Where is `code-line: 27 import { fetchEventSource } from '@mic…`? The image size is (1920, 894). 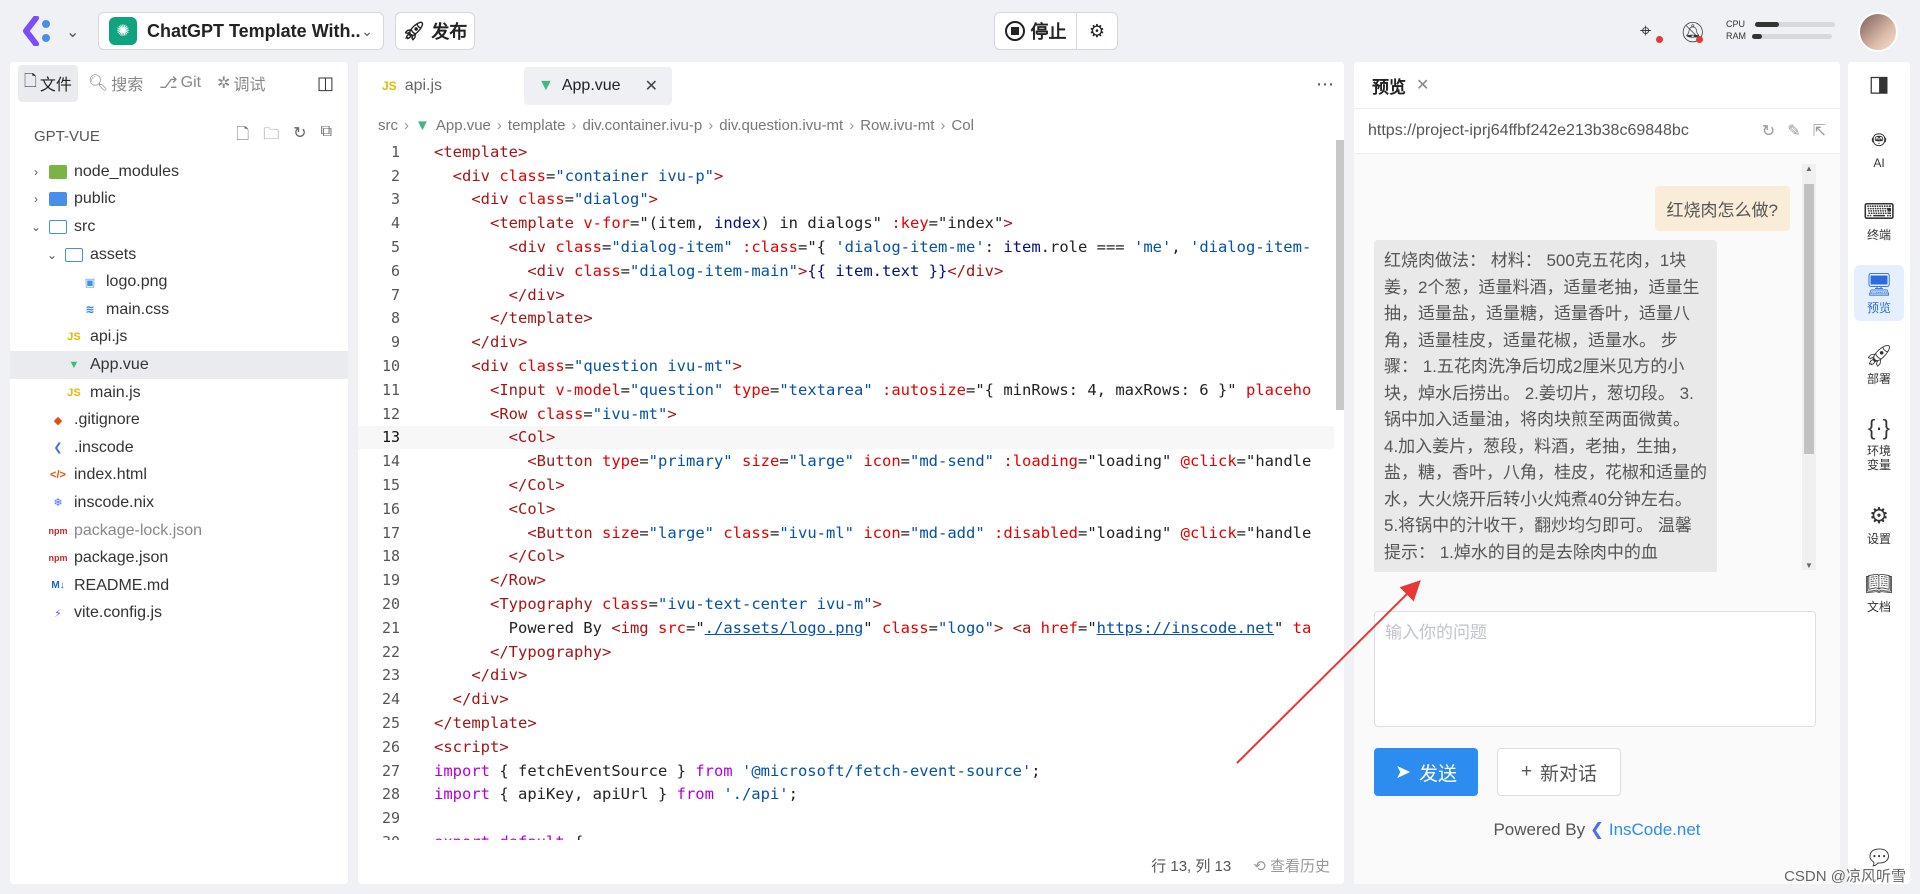 code-line: 27 import { fetchEventSource } from '@mic… is located at coordinates (846, 771).